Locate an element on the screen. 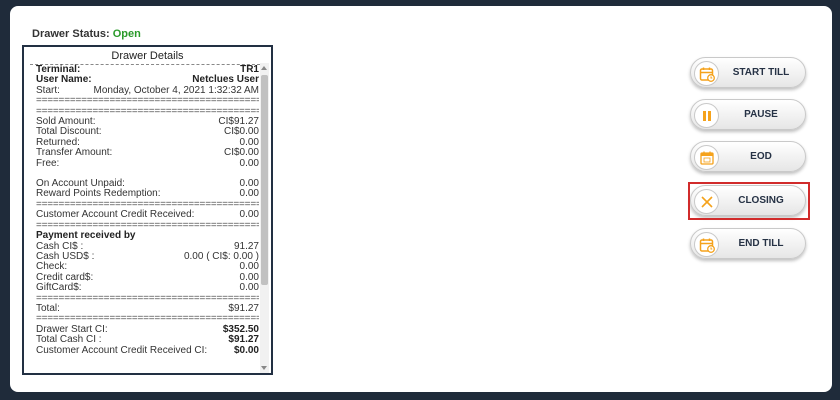 Image resolution: width=840 pixels, height=400 pixels. pause-button: PAUSE is located at coordinates (748, 114).